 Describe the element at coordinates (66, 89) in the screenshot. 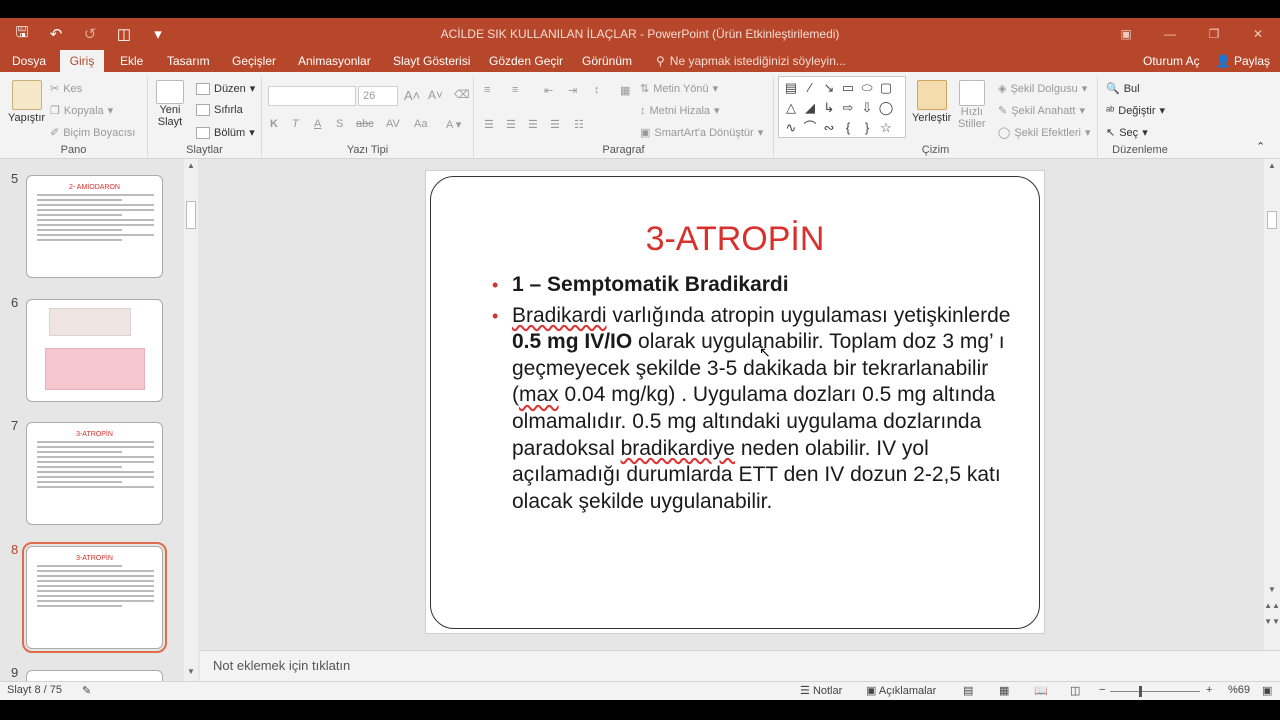

I see `cut-button: ✂ Kes` at that location.